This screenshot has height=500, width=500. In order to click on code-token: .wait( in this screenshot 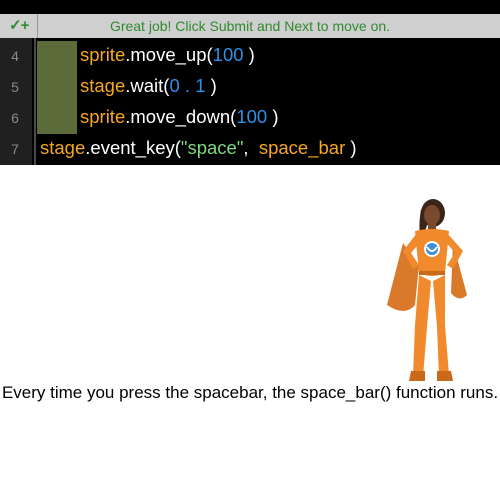, I will do `click(147, 85)`.